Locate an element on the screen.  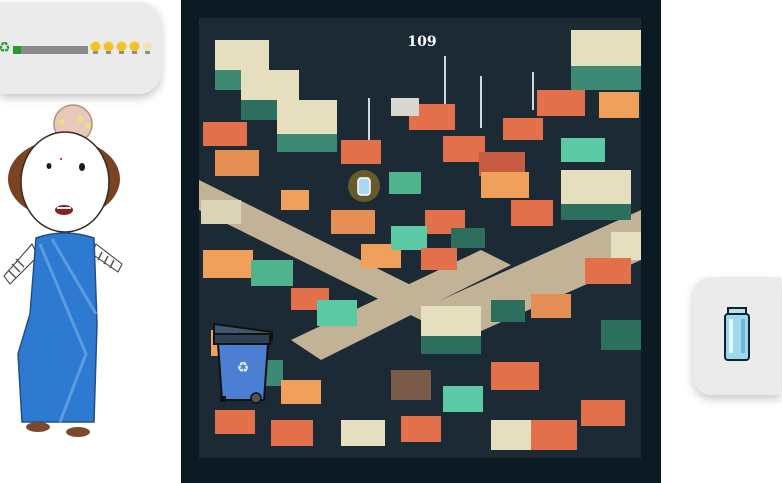
left-eye is located at coordinates (49, 166).